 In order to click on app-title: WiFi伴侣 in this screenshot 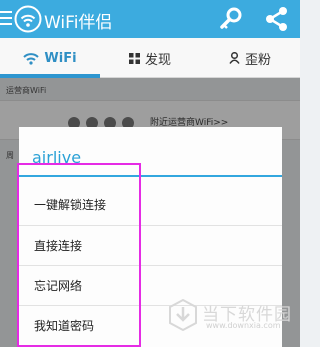, I will do `click(78, 23)`.